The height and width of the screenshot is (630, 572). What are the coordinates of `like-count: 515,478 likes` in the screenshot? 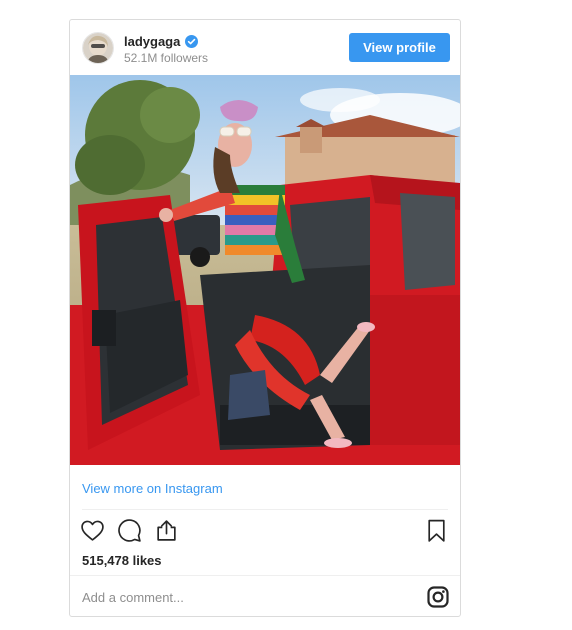 It's located at (122, 560).